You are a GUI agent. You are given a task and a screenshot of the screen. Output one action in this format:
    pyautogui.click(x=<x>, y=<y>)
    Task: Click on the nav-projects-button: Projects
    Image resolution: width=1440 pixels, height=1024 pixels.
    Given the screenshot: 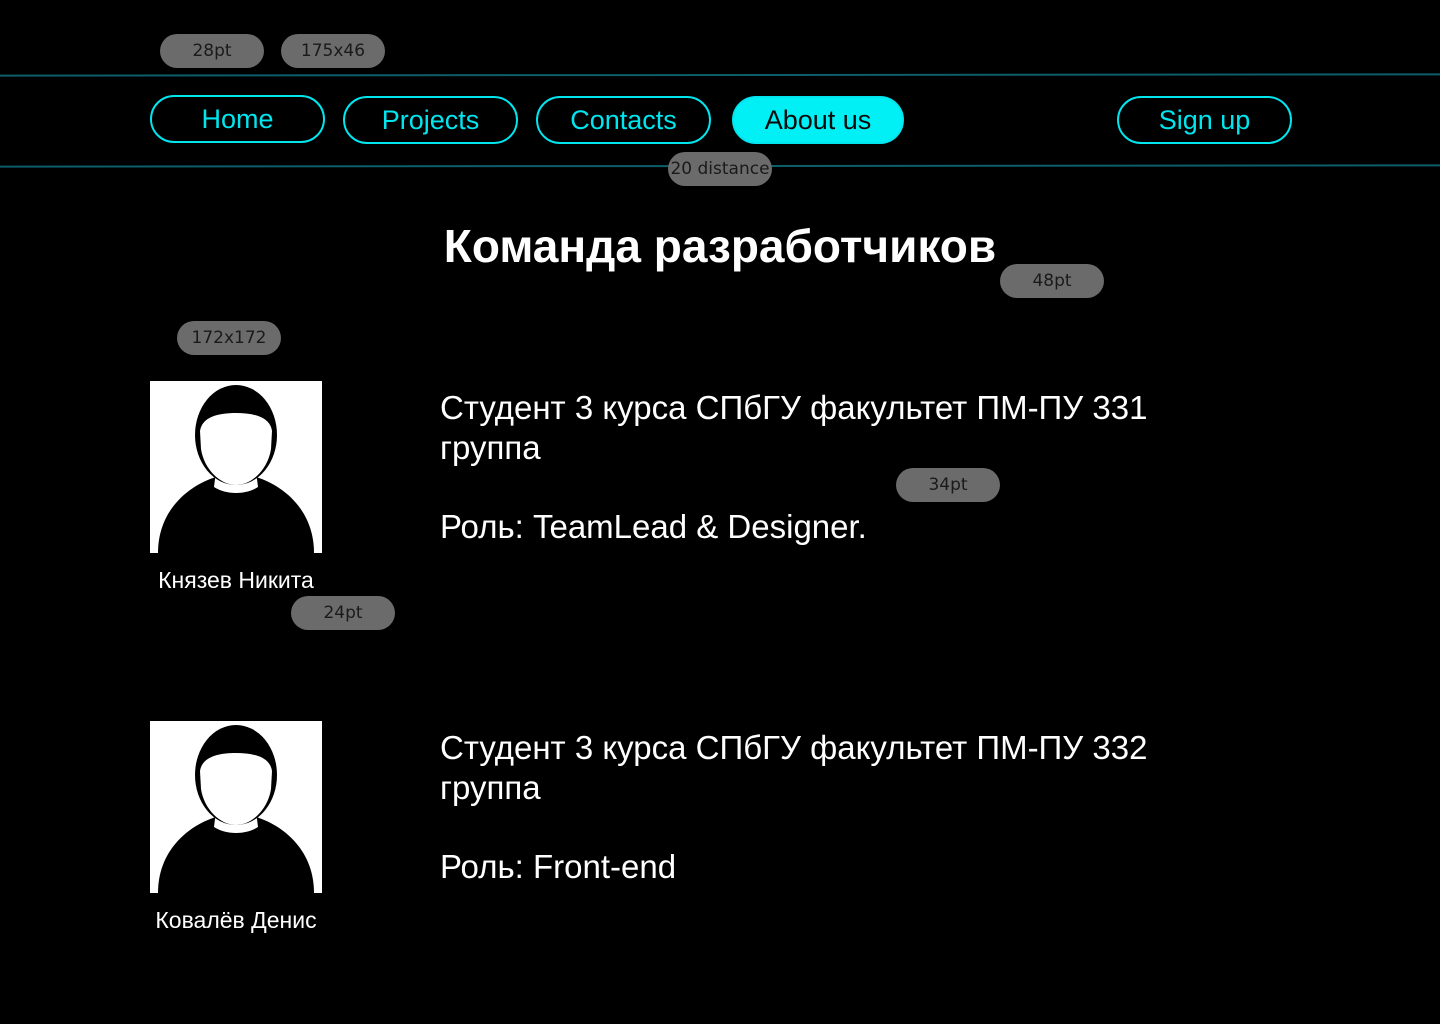 What is the action you would take?
    pyautogui.click(x=430, y=120)
    